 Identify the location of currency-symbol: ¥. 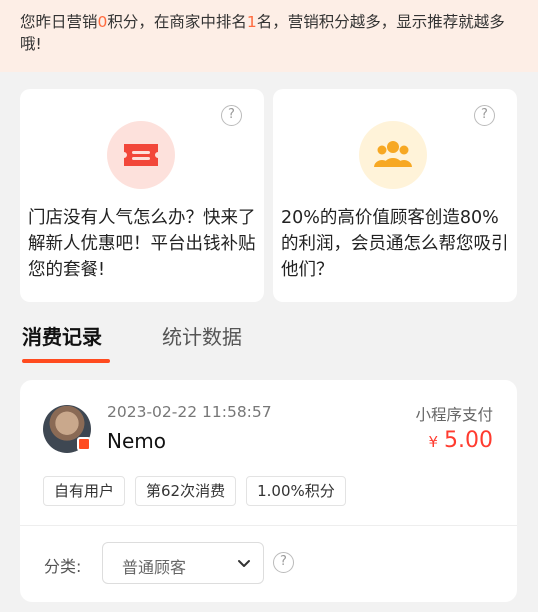
(433, 442).